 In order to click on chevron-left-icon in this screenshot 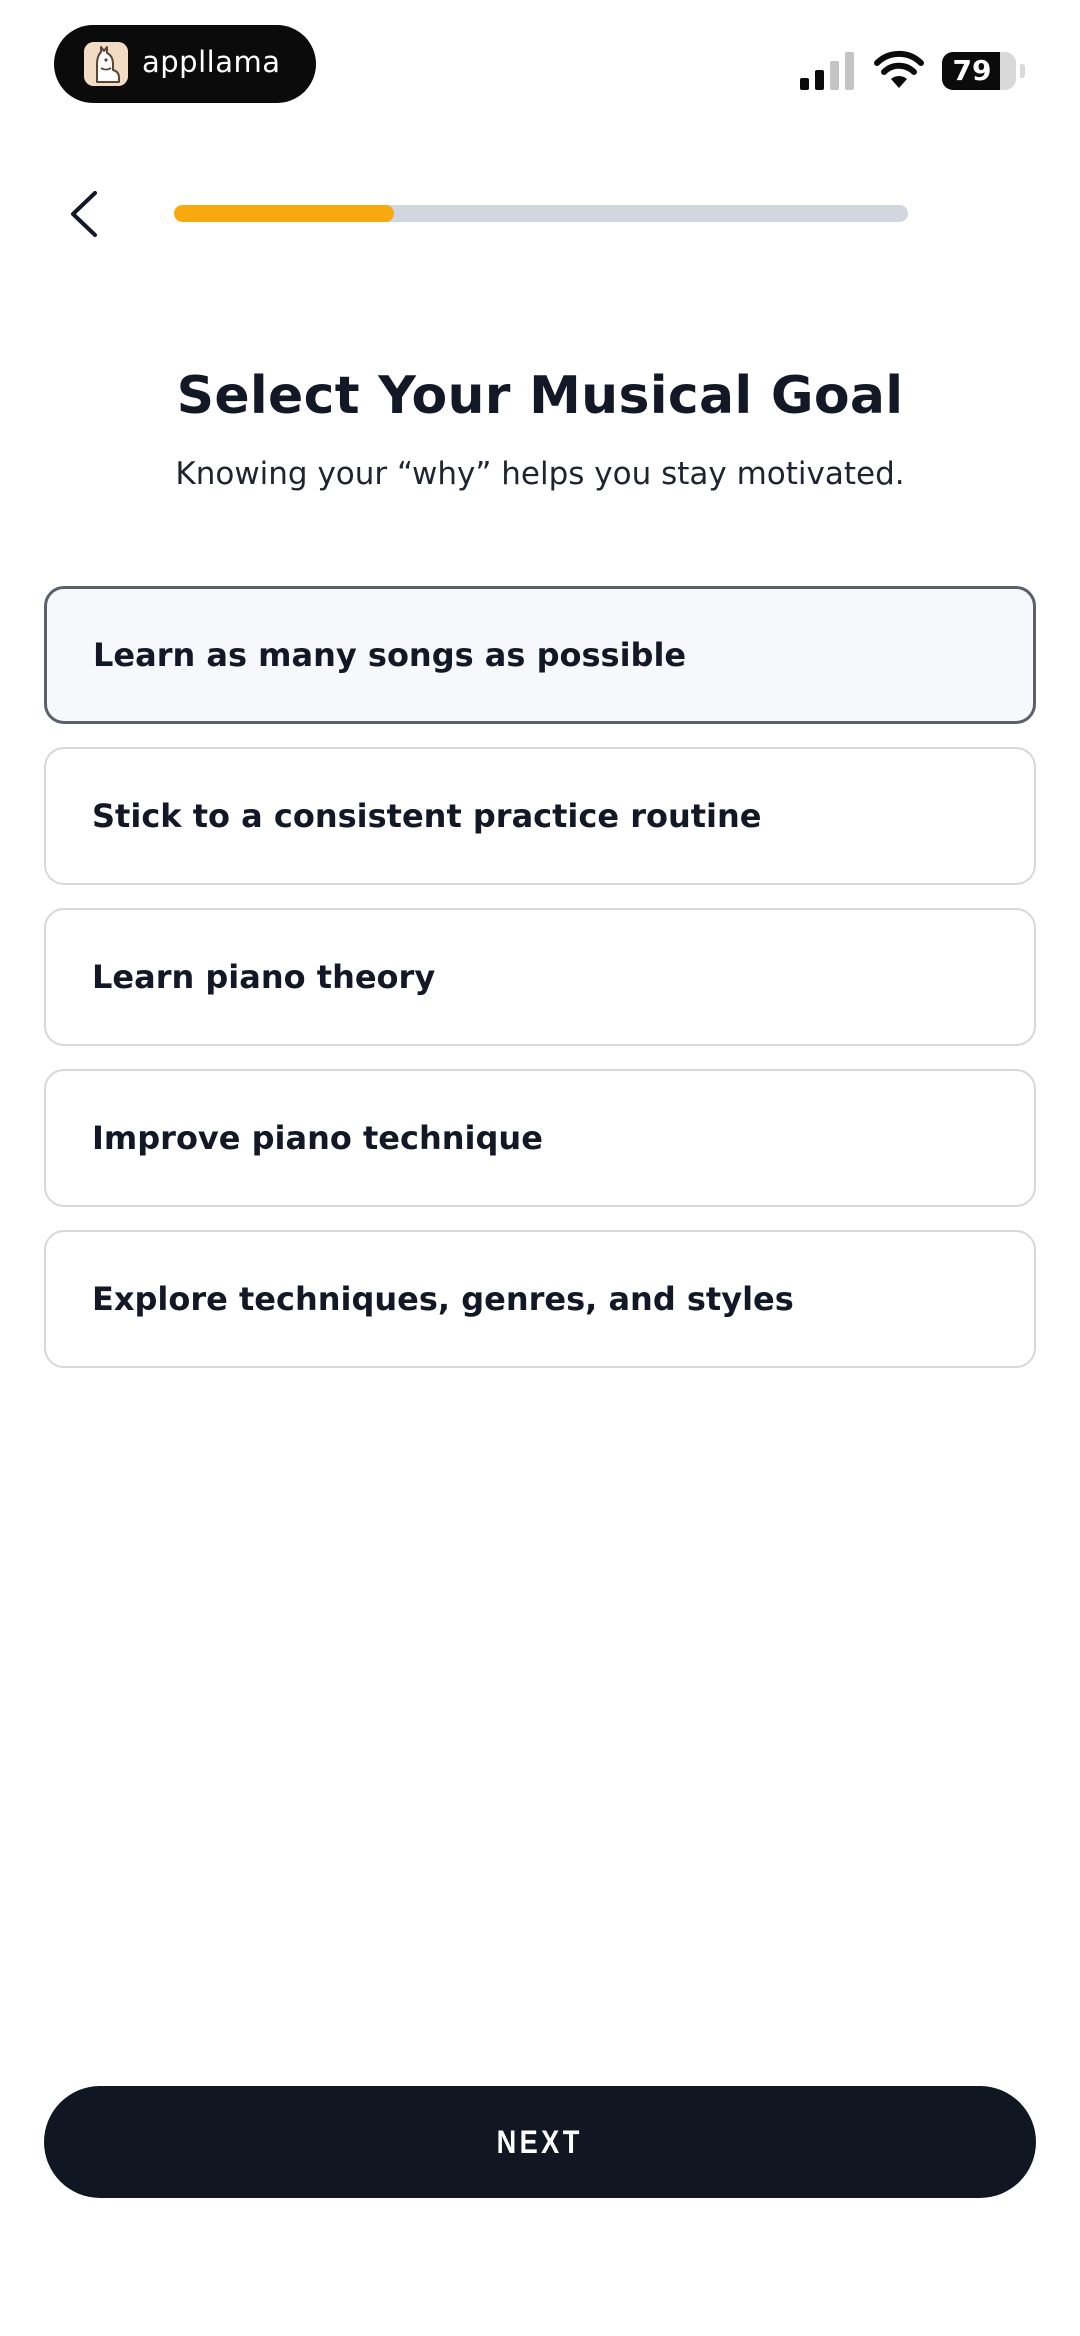, I will do `click(84, 214)`.